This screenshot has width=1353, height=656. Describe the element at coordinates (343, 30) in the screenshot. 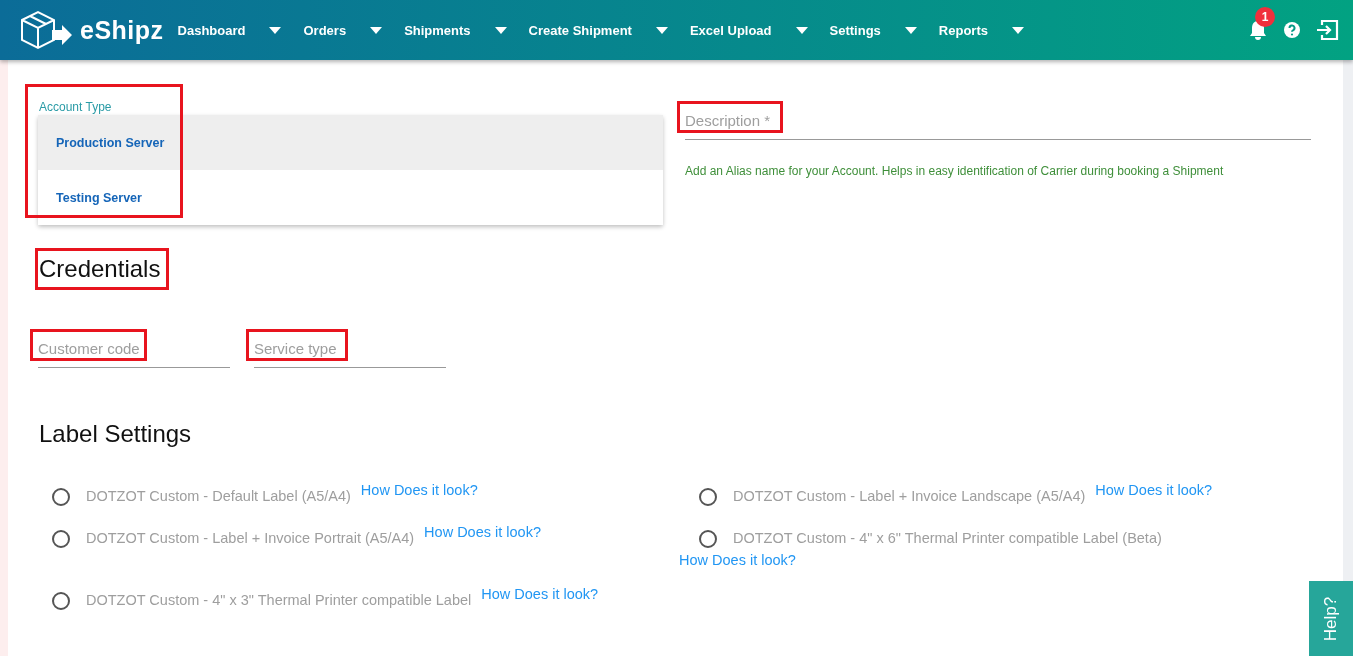

I see `nav-menu: Orders` at that location.